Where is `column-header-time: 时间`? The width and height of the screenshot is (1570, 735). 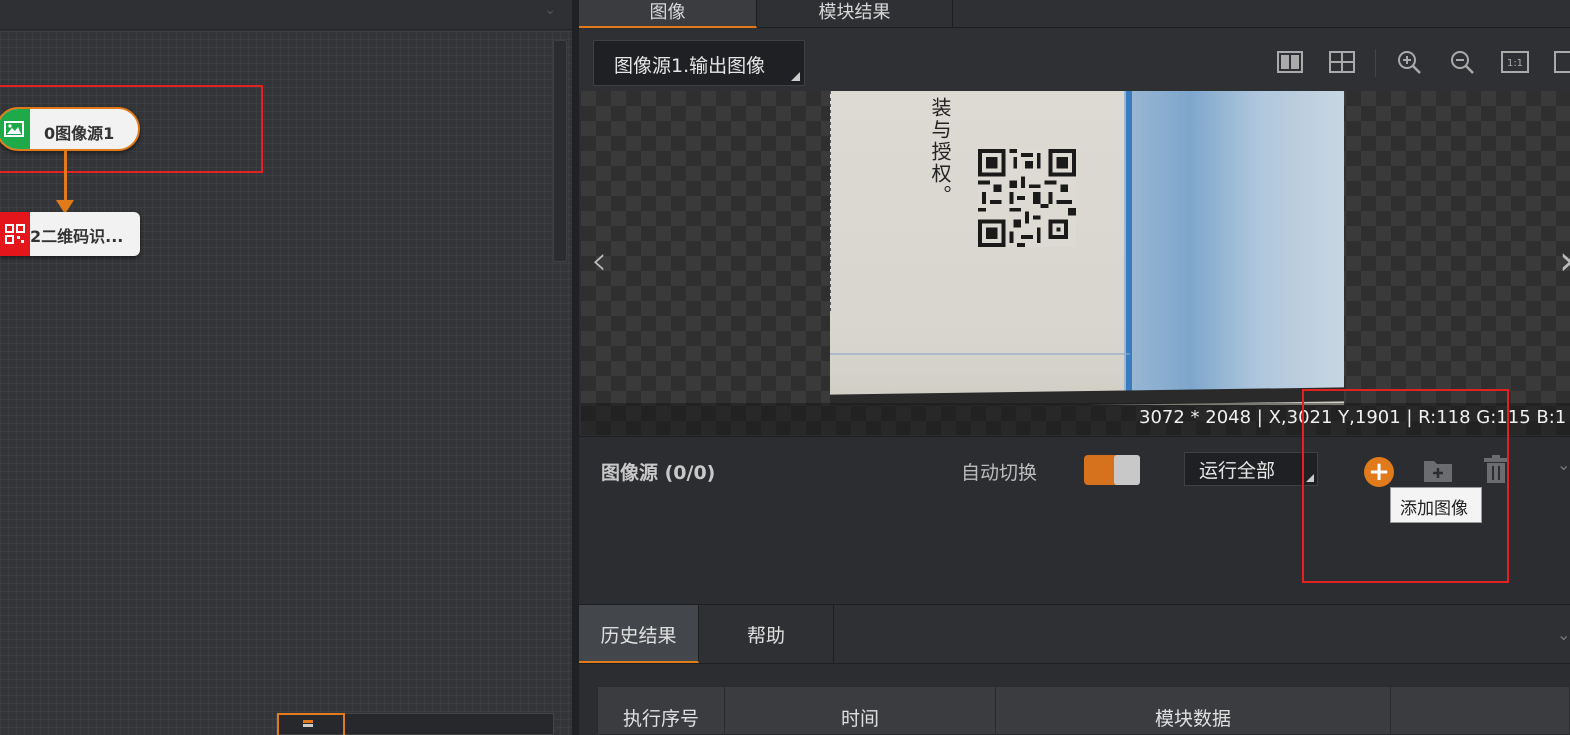 column-header-time: 时间 is located at coordinates (860, 711).